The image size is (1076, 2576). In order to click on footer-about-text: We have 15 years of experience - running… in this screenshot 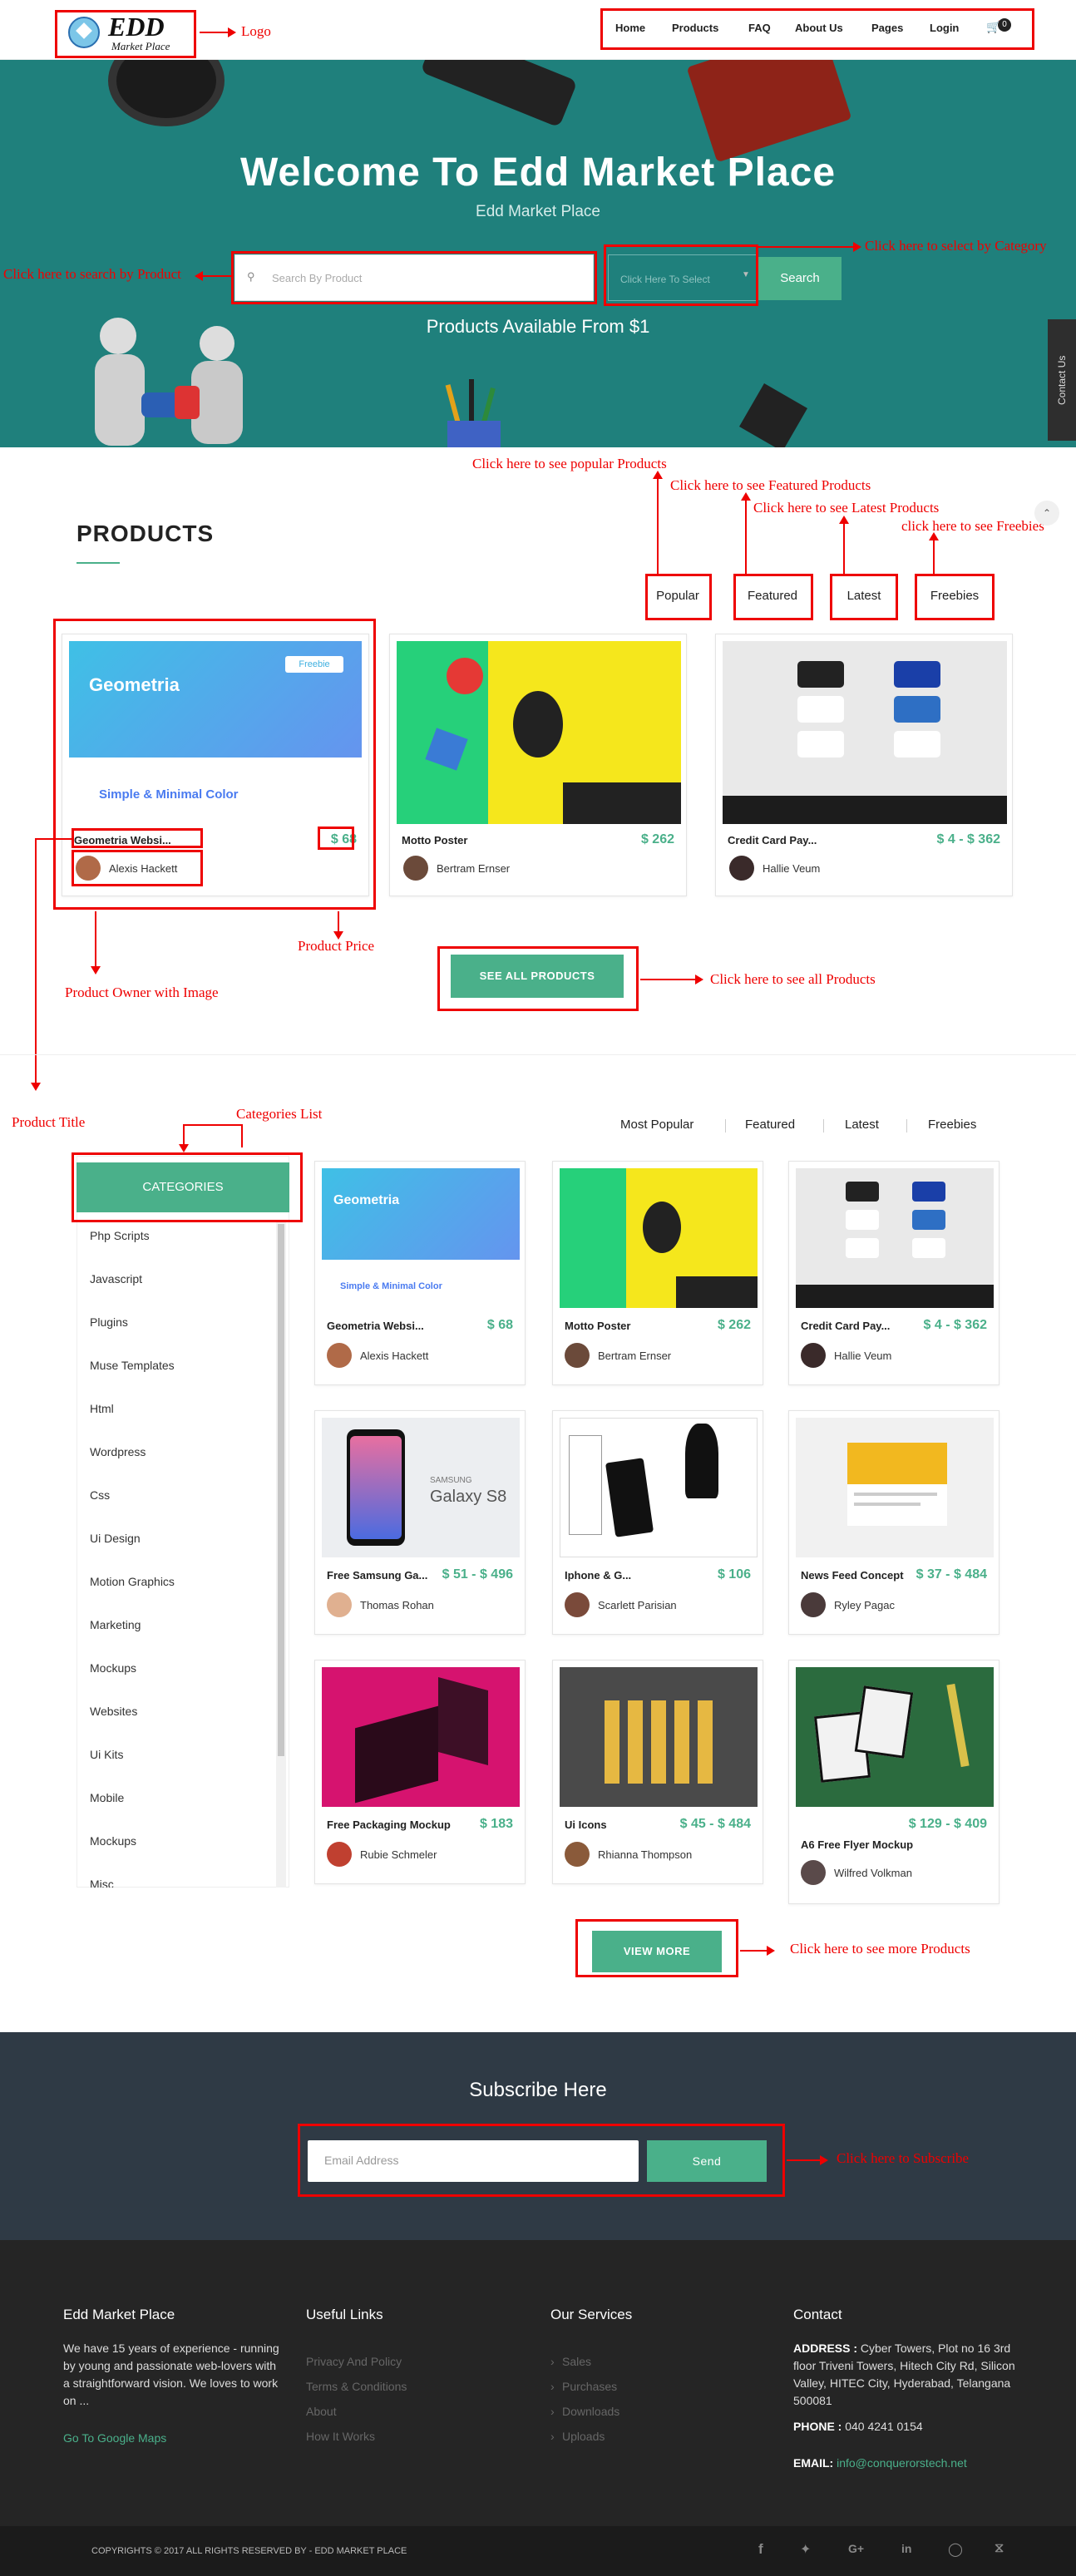, I will do `click(171, 2374)`.